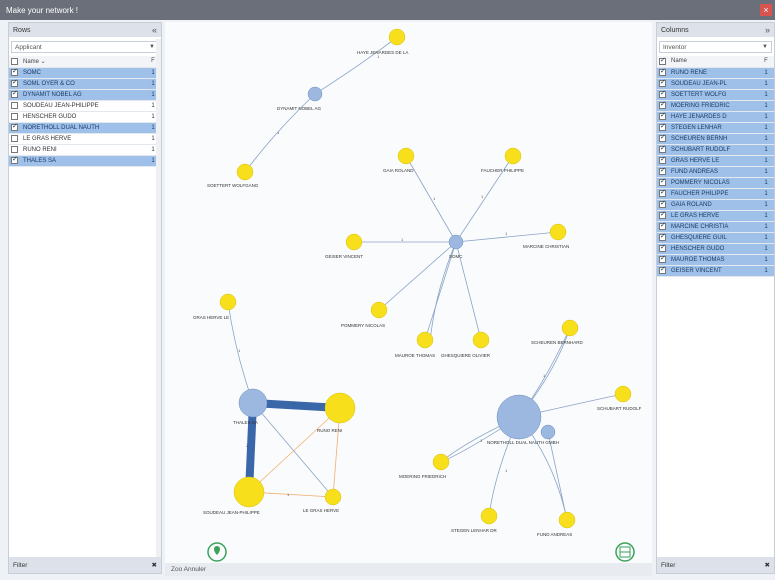 This screenshot has height=580, width=775. I want to click on table-row: MARCINE CHRISTIA1, so click(715, 227).